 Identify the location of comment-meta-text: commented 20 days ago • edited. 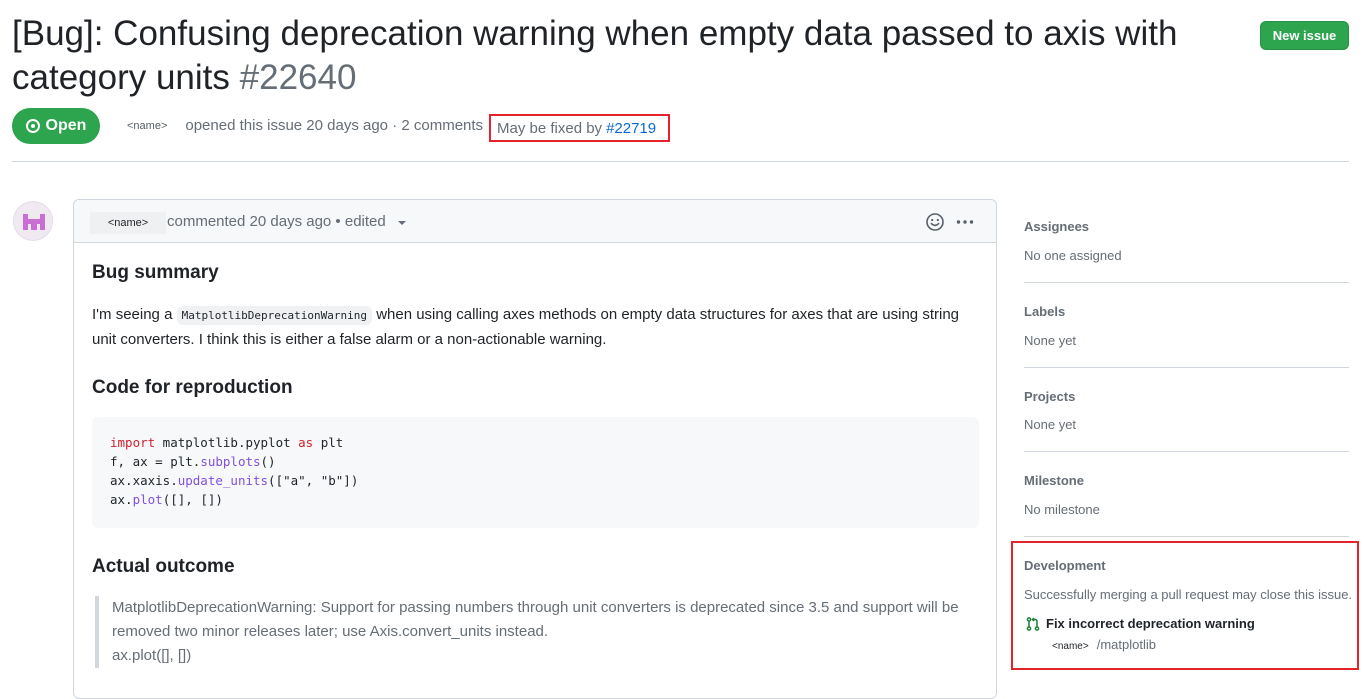
(276, 221).